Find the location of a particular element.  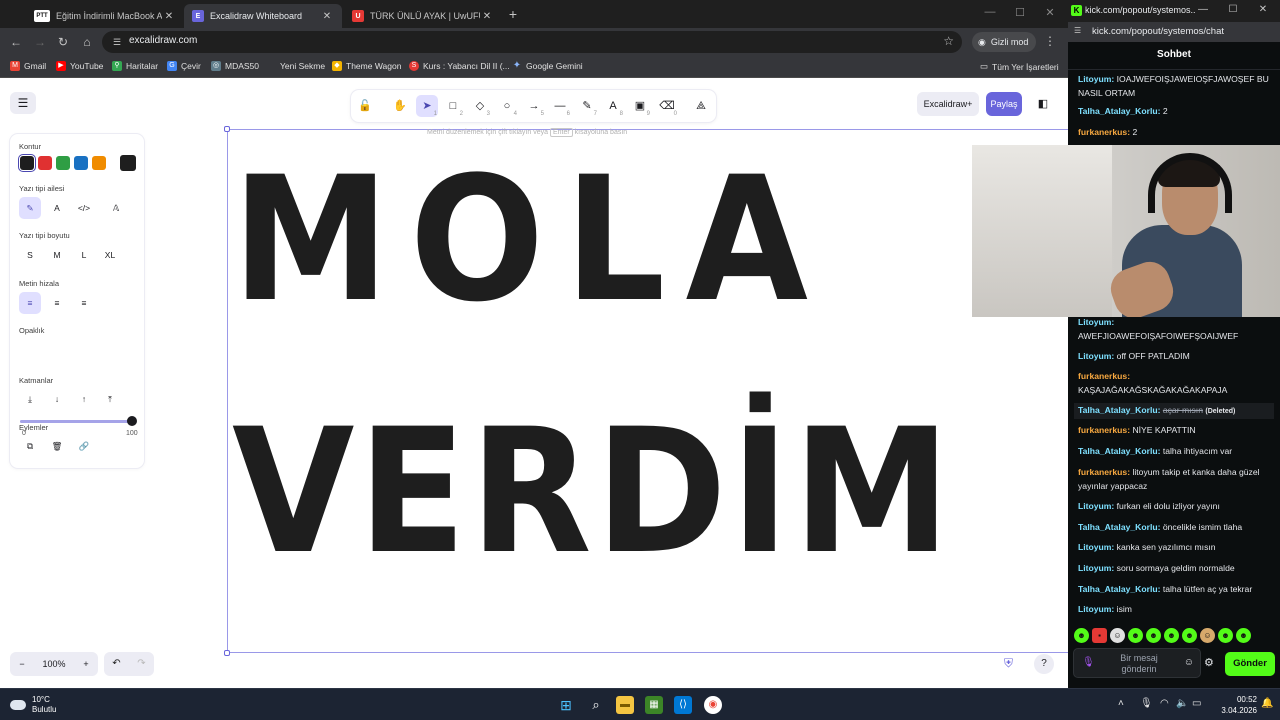

search-icon: ⌕ is located at coordinates (596, 705).